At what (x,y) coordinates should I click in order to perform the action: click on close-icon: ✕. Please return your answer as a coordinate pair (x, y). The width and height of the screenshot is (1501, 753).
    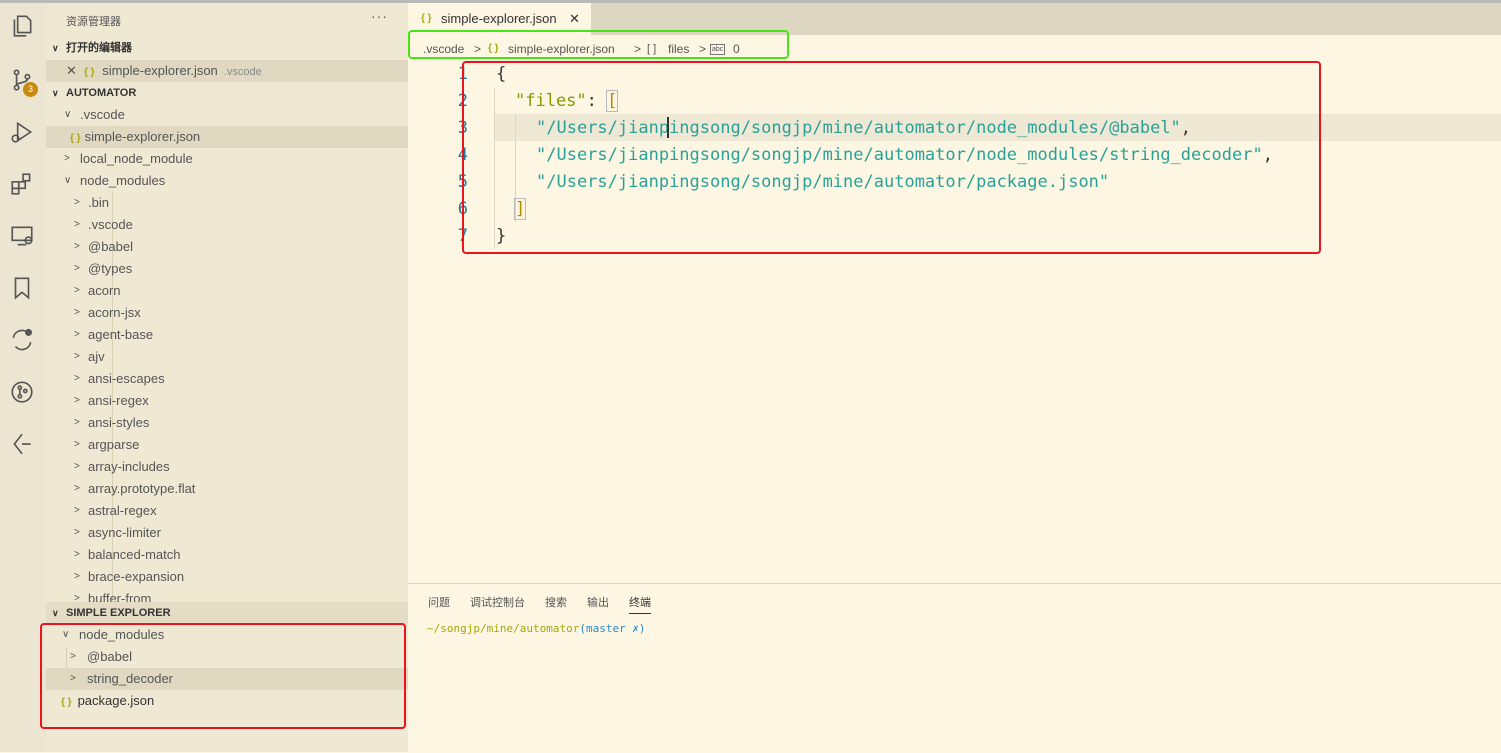
    Looking at the image, I should click on (71, 71).